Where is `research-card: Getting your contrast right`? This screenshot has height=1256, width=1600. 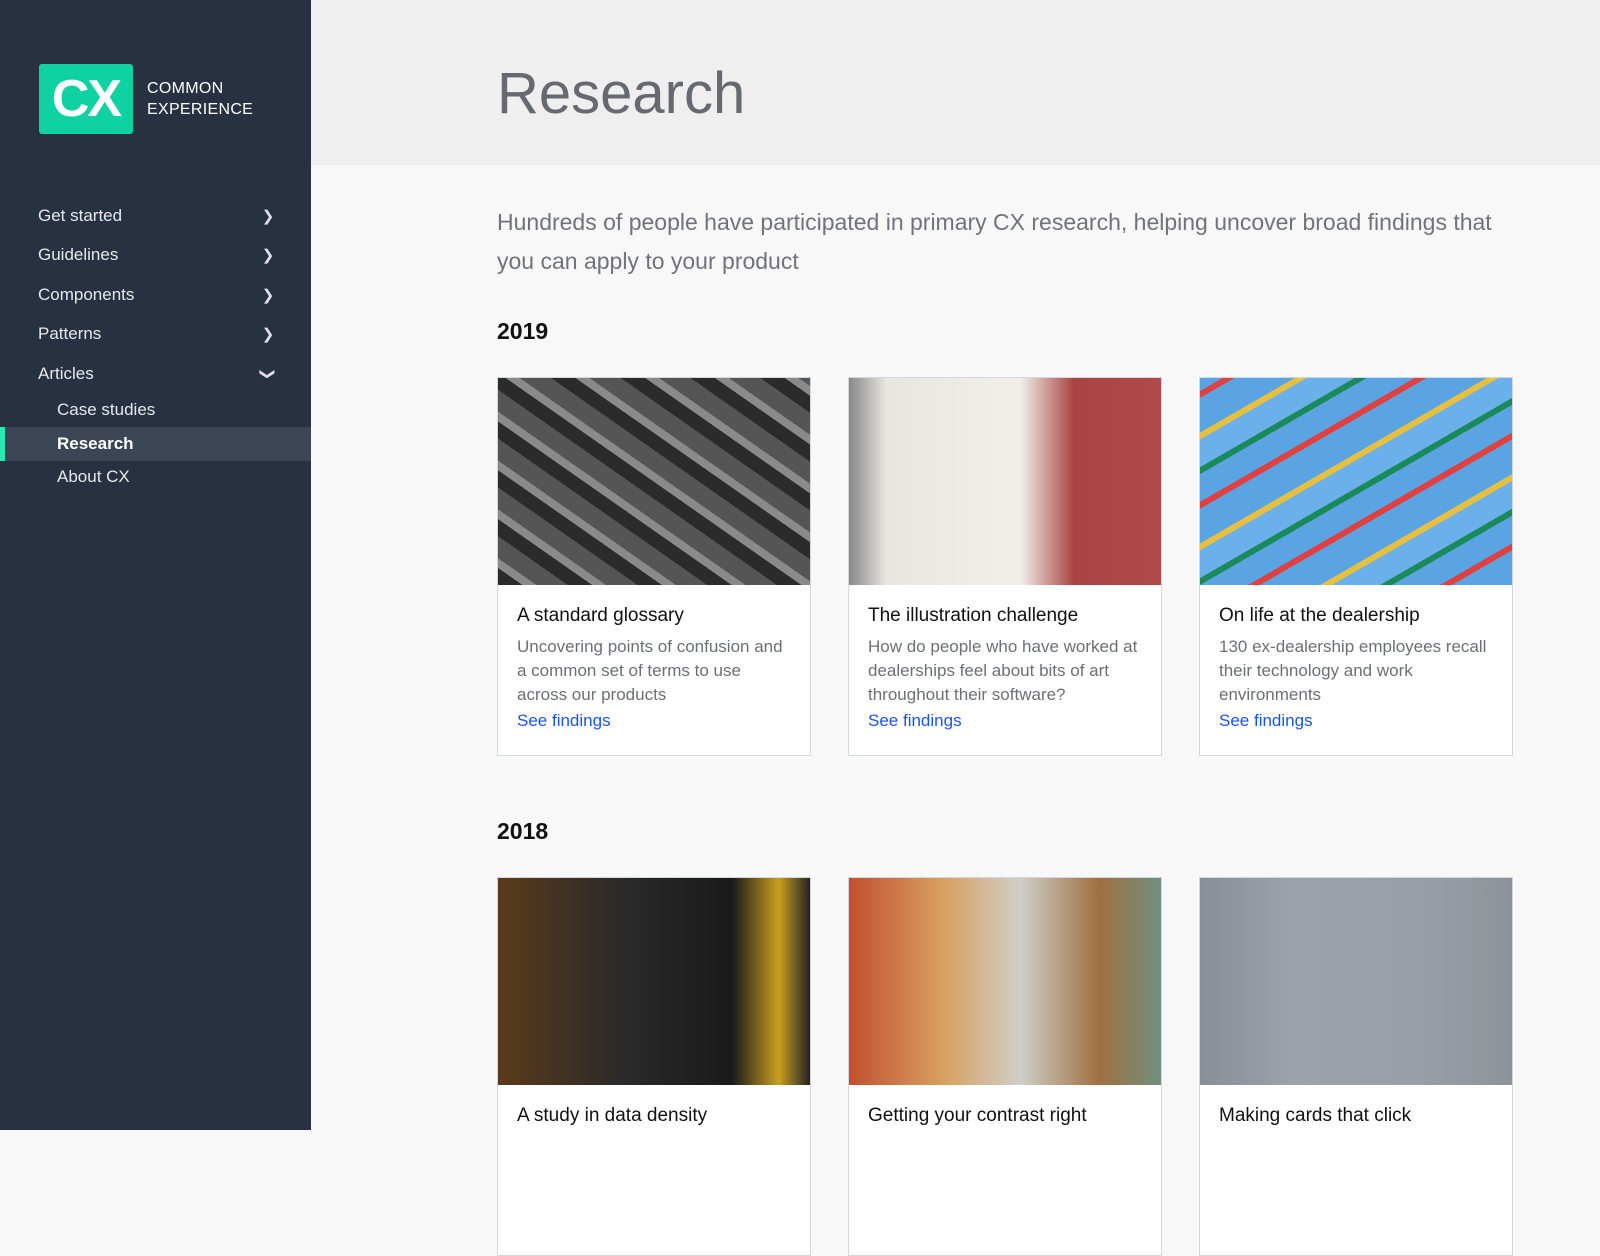 research-card: Getting your contrast right is located at coordinates (1005, 1066).